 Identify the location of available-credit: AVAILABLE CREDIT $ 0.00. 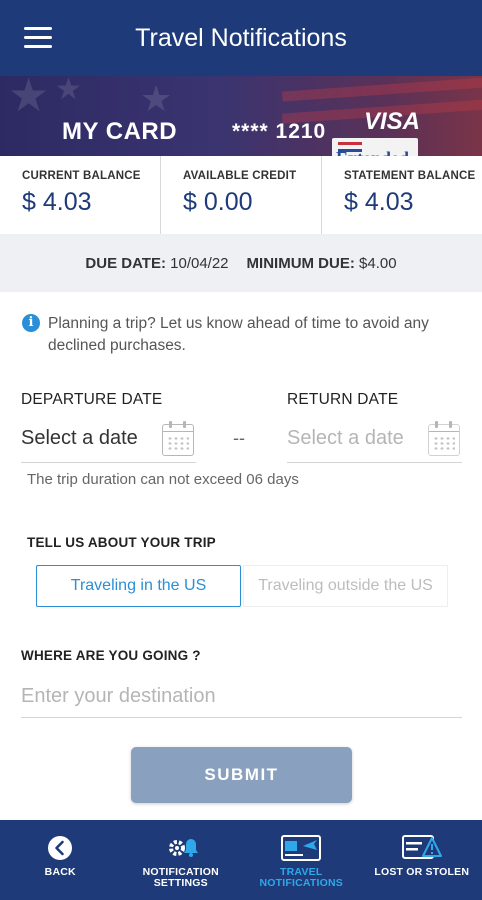
(241, 195).